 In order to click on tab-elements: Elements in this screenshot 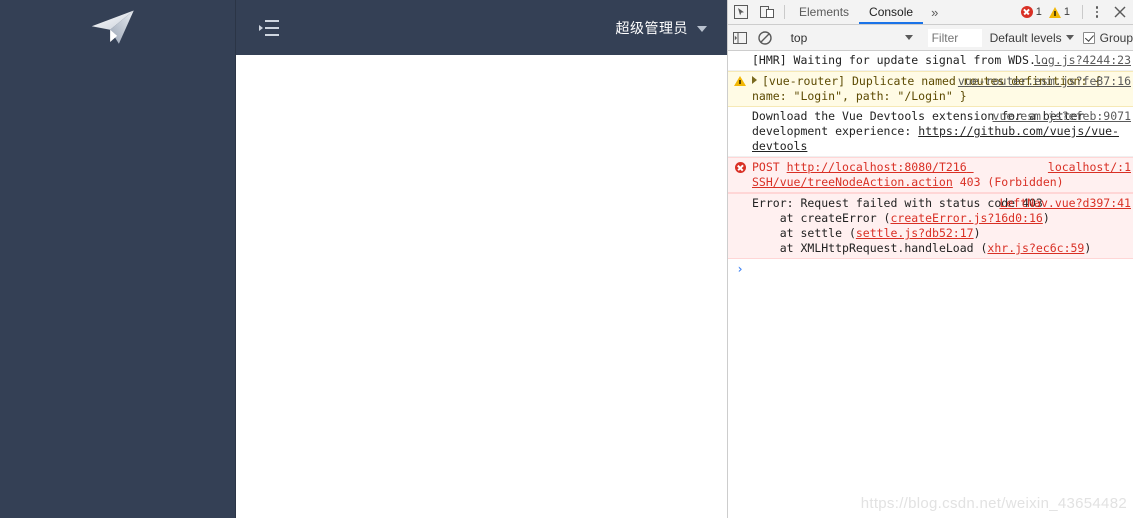, I will do `click(824, 12)`.